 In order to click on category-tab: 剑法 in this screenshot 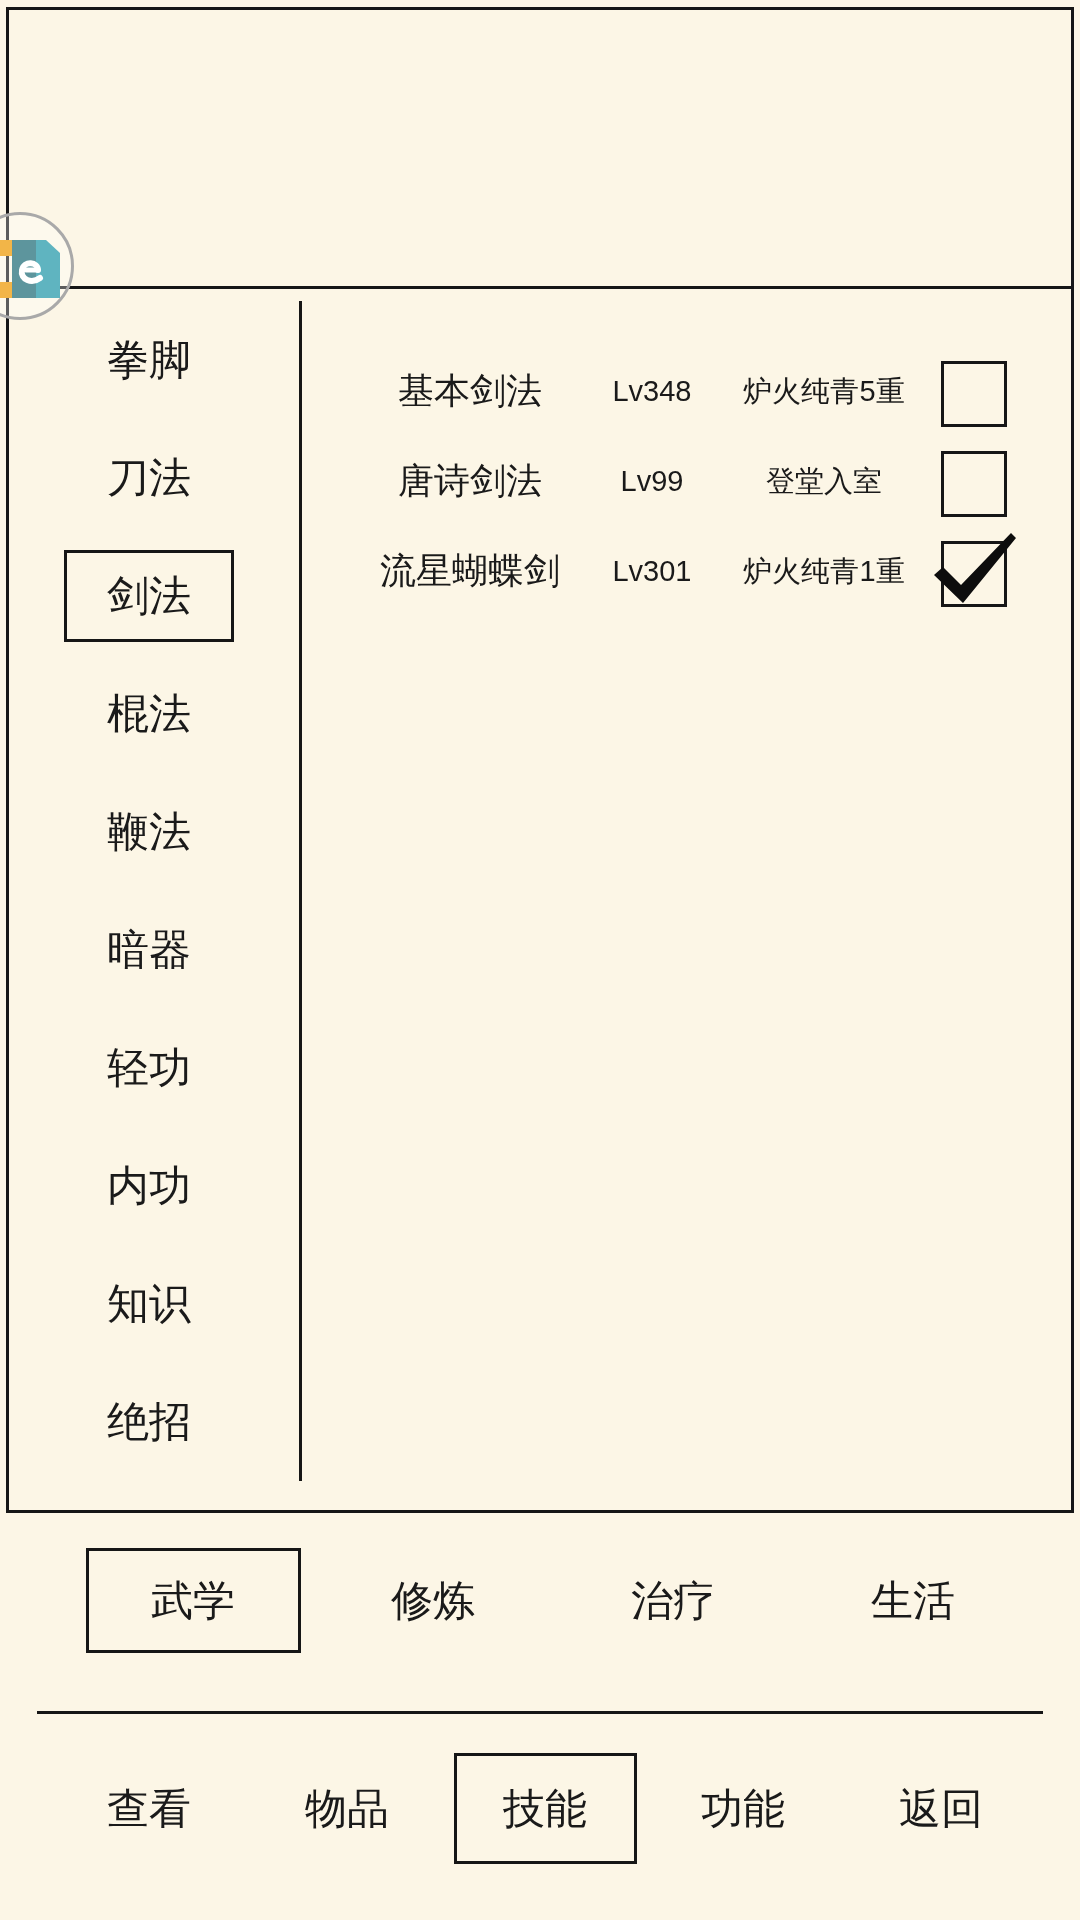, I will do `click(149, 596)`.